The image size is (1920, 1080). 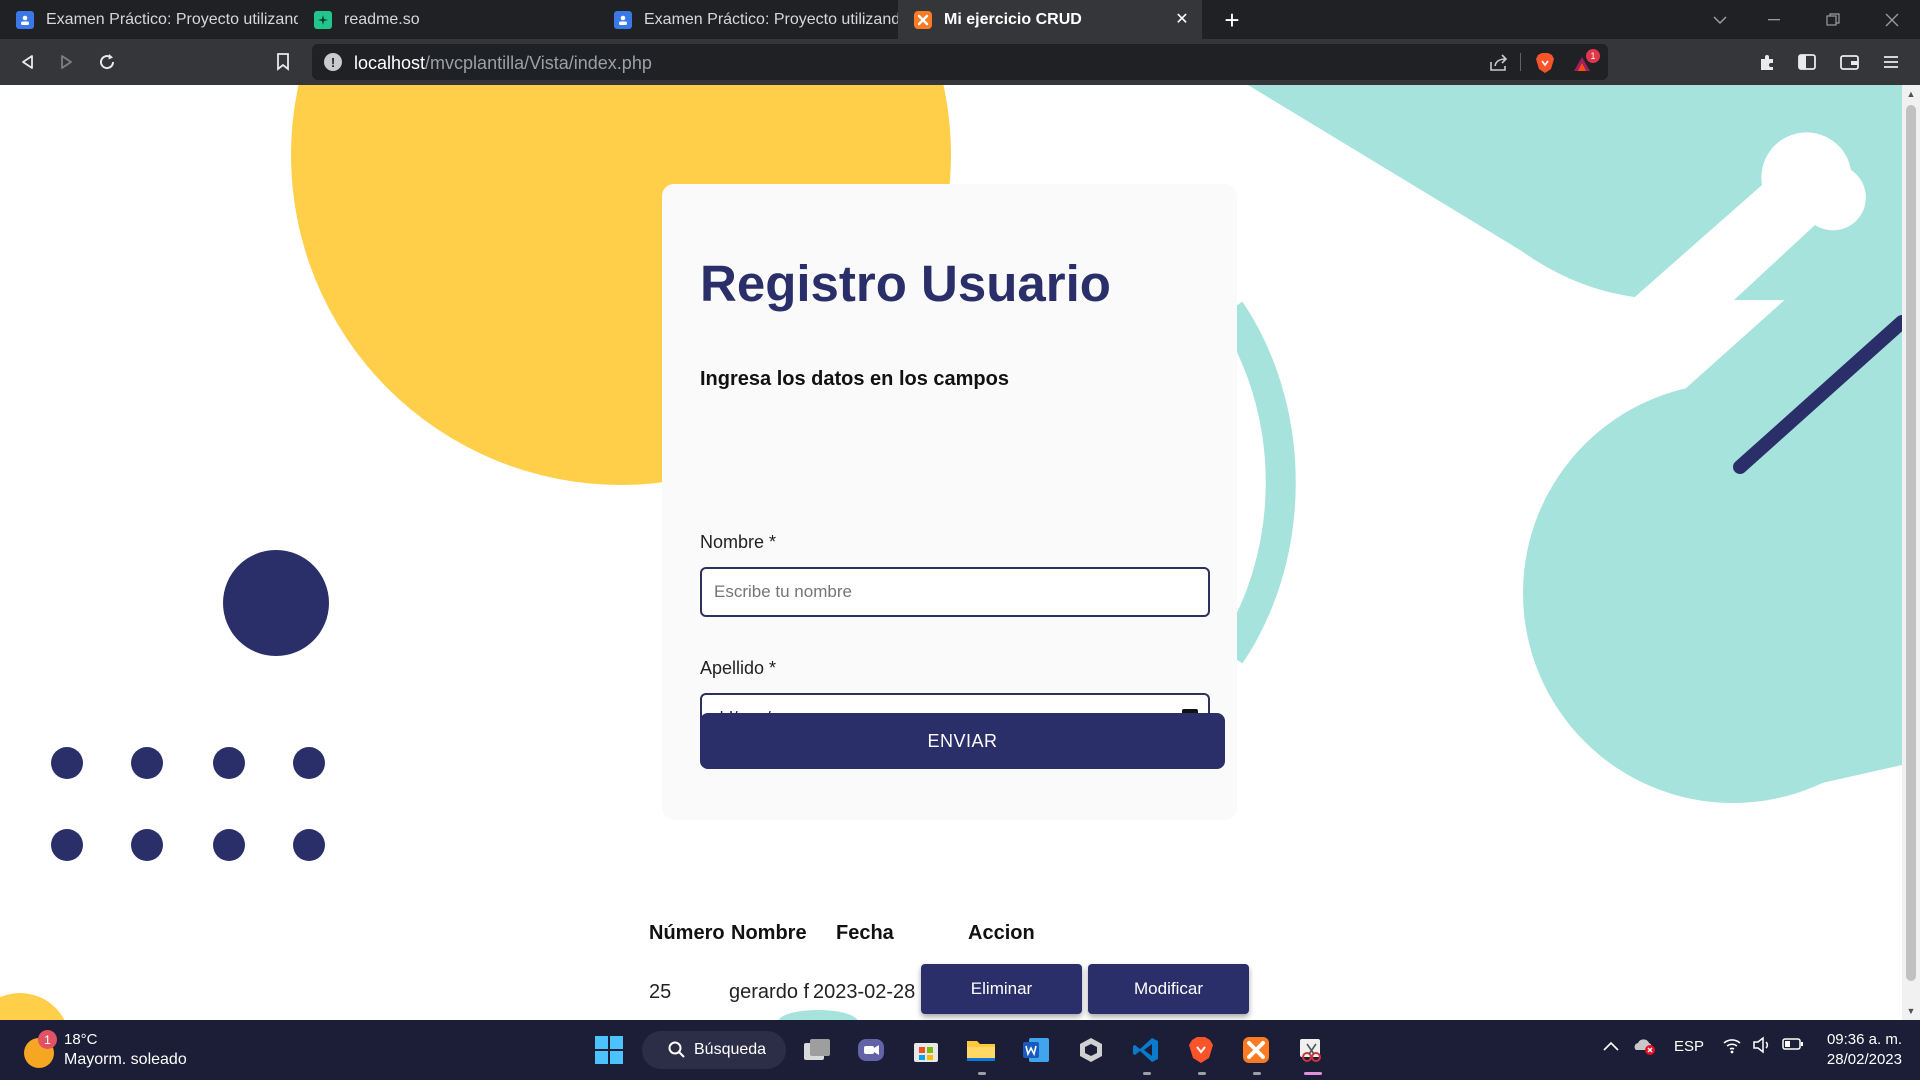 What do you see at coordinates (1732, 1047) in the screenshot?
I see `wifi-icon` at bounding box center [1732, 1047].